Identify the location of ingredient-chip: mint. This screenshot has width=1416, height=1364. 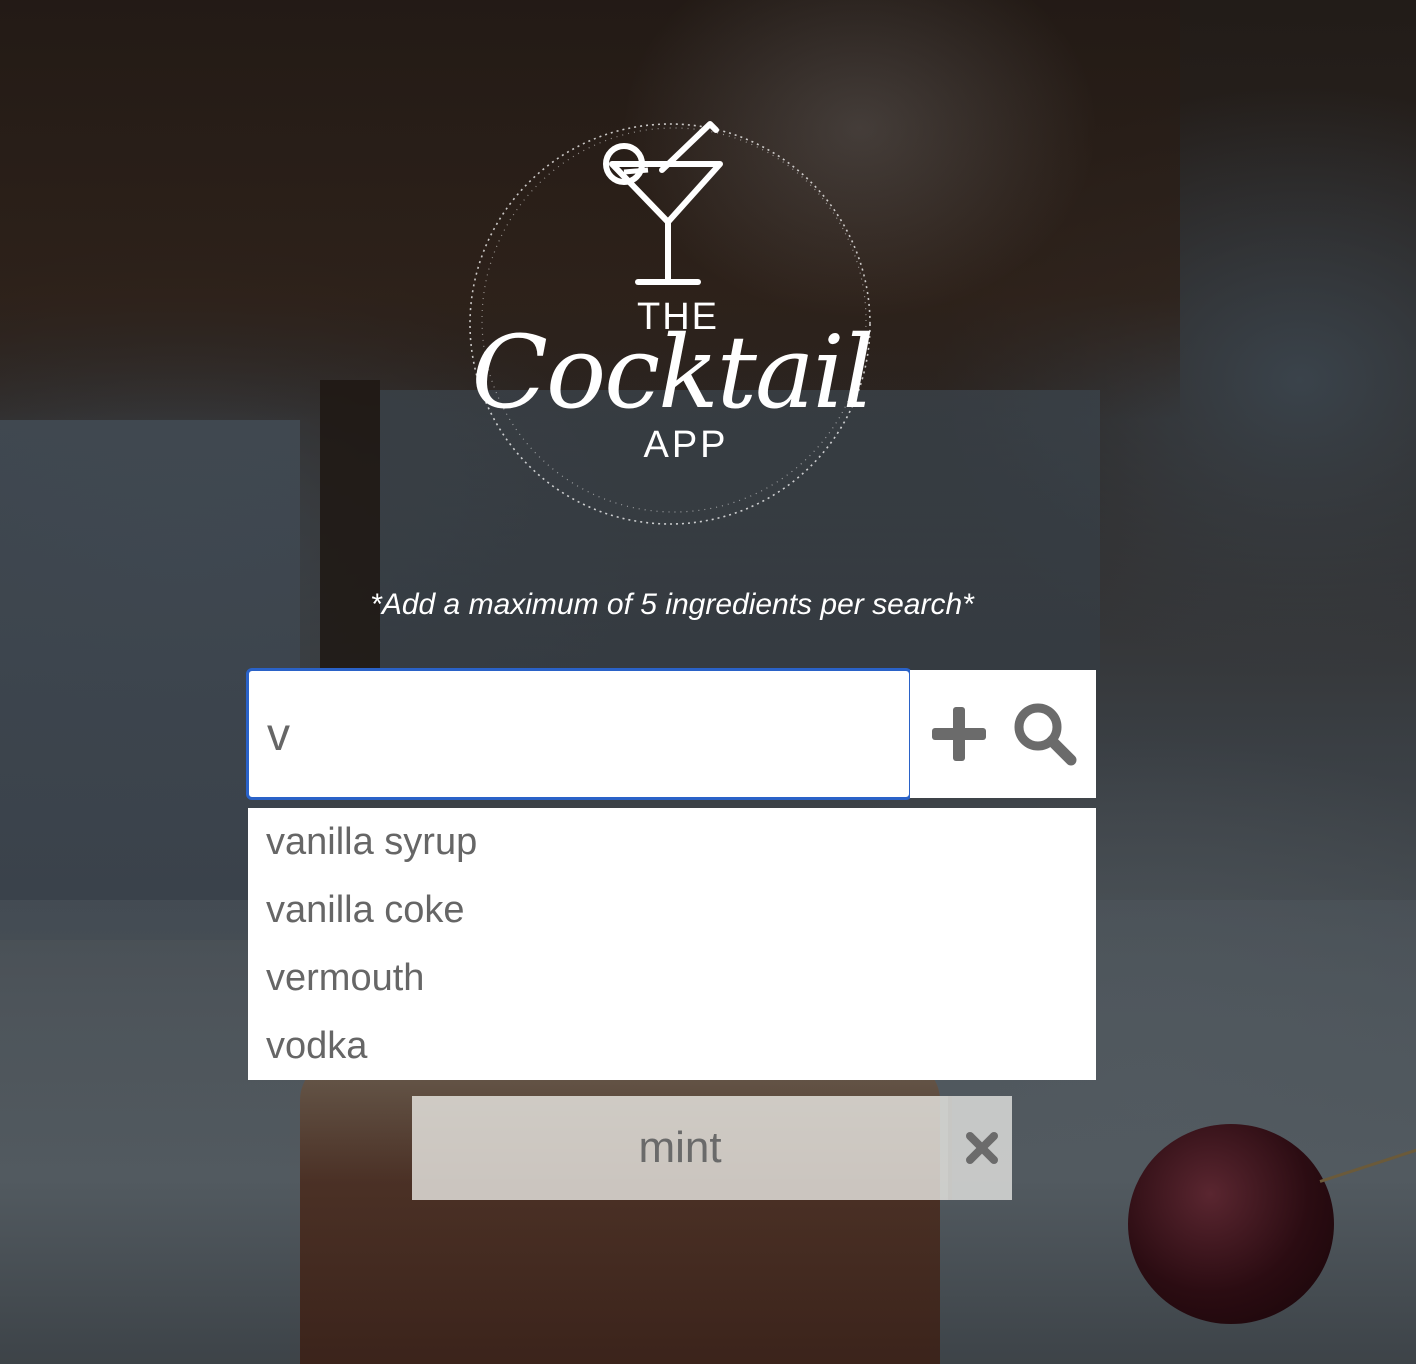
(712, 1148).